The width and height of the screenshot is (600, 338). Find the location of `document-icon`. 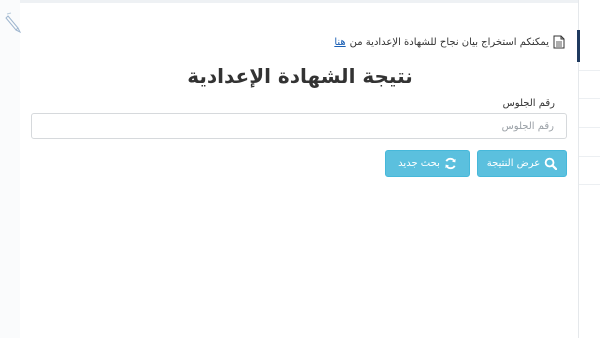

document-icon is located at coordinates (559, 42).